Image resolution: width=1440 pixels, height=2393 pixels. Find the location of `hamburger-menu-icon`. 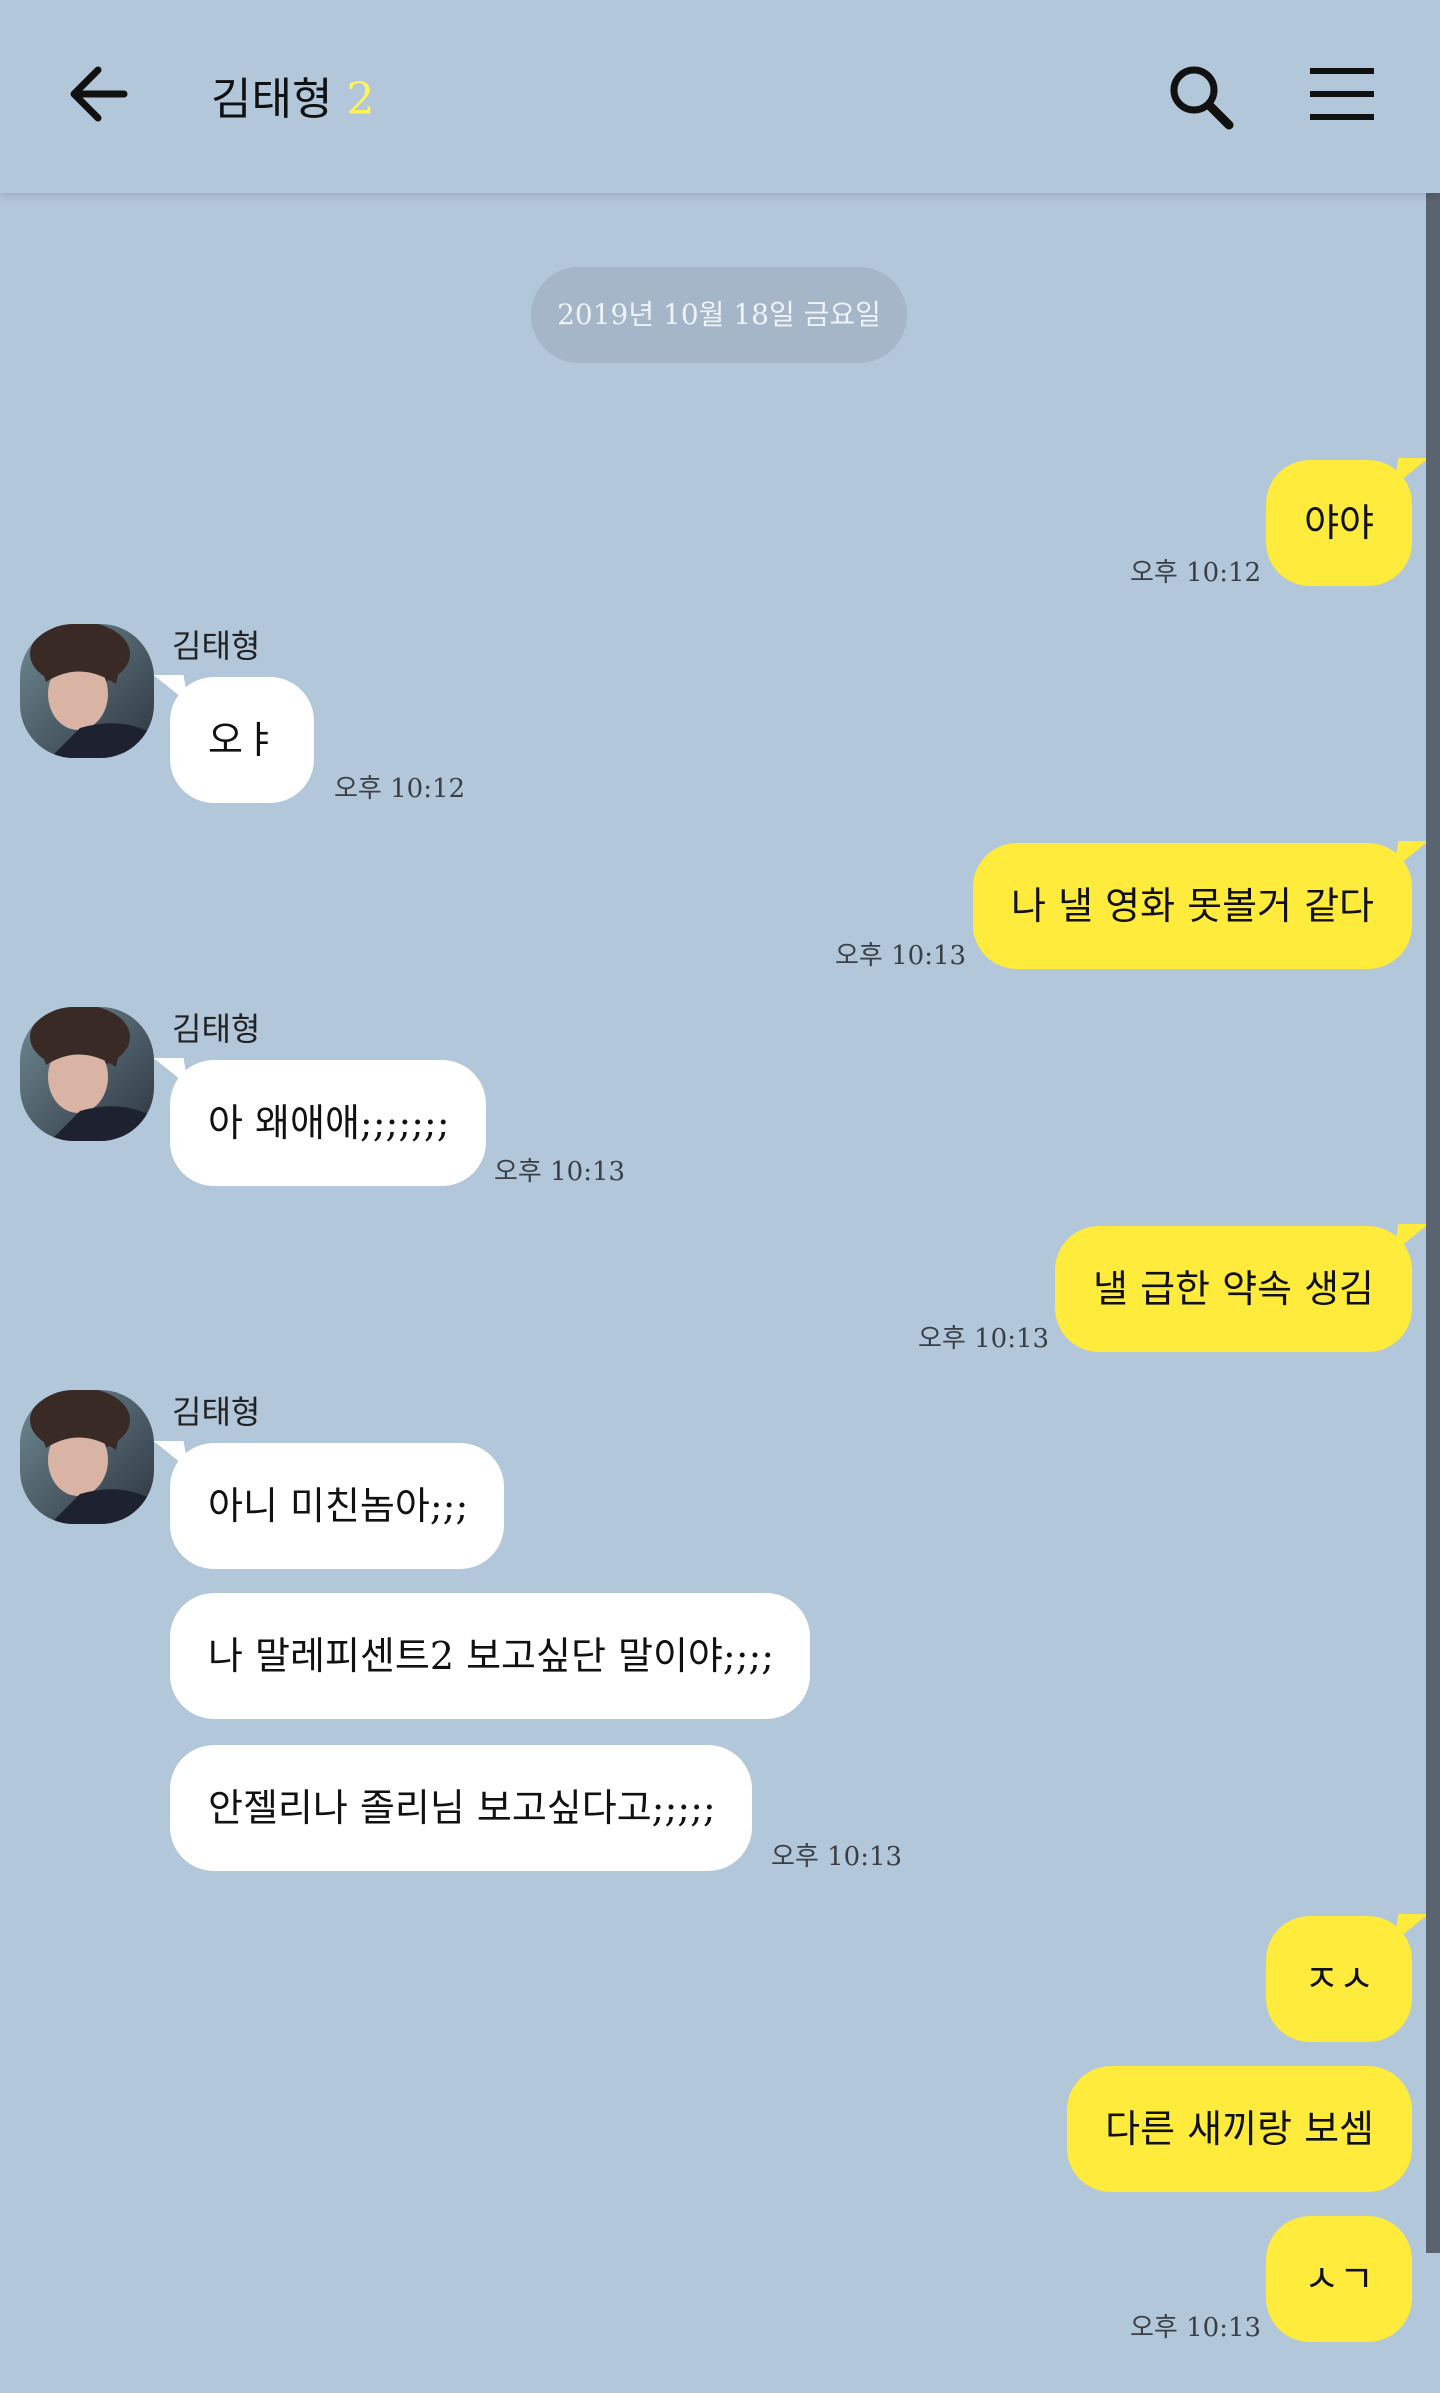

hamburger-menu-icon is located at coordinates (1342, 94).